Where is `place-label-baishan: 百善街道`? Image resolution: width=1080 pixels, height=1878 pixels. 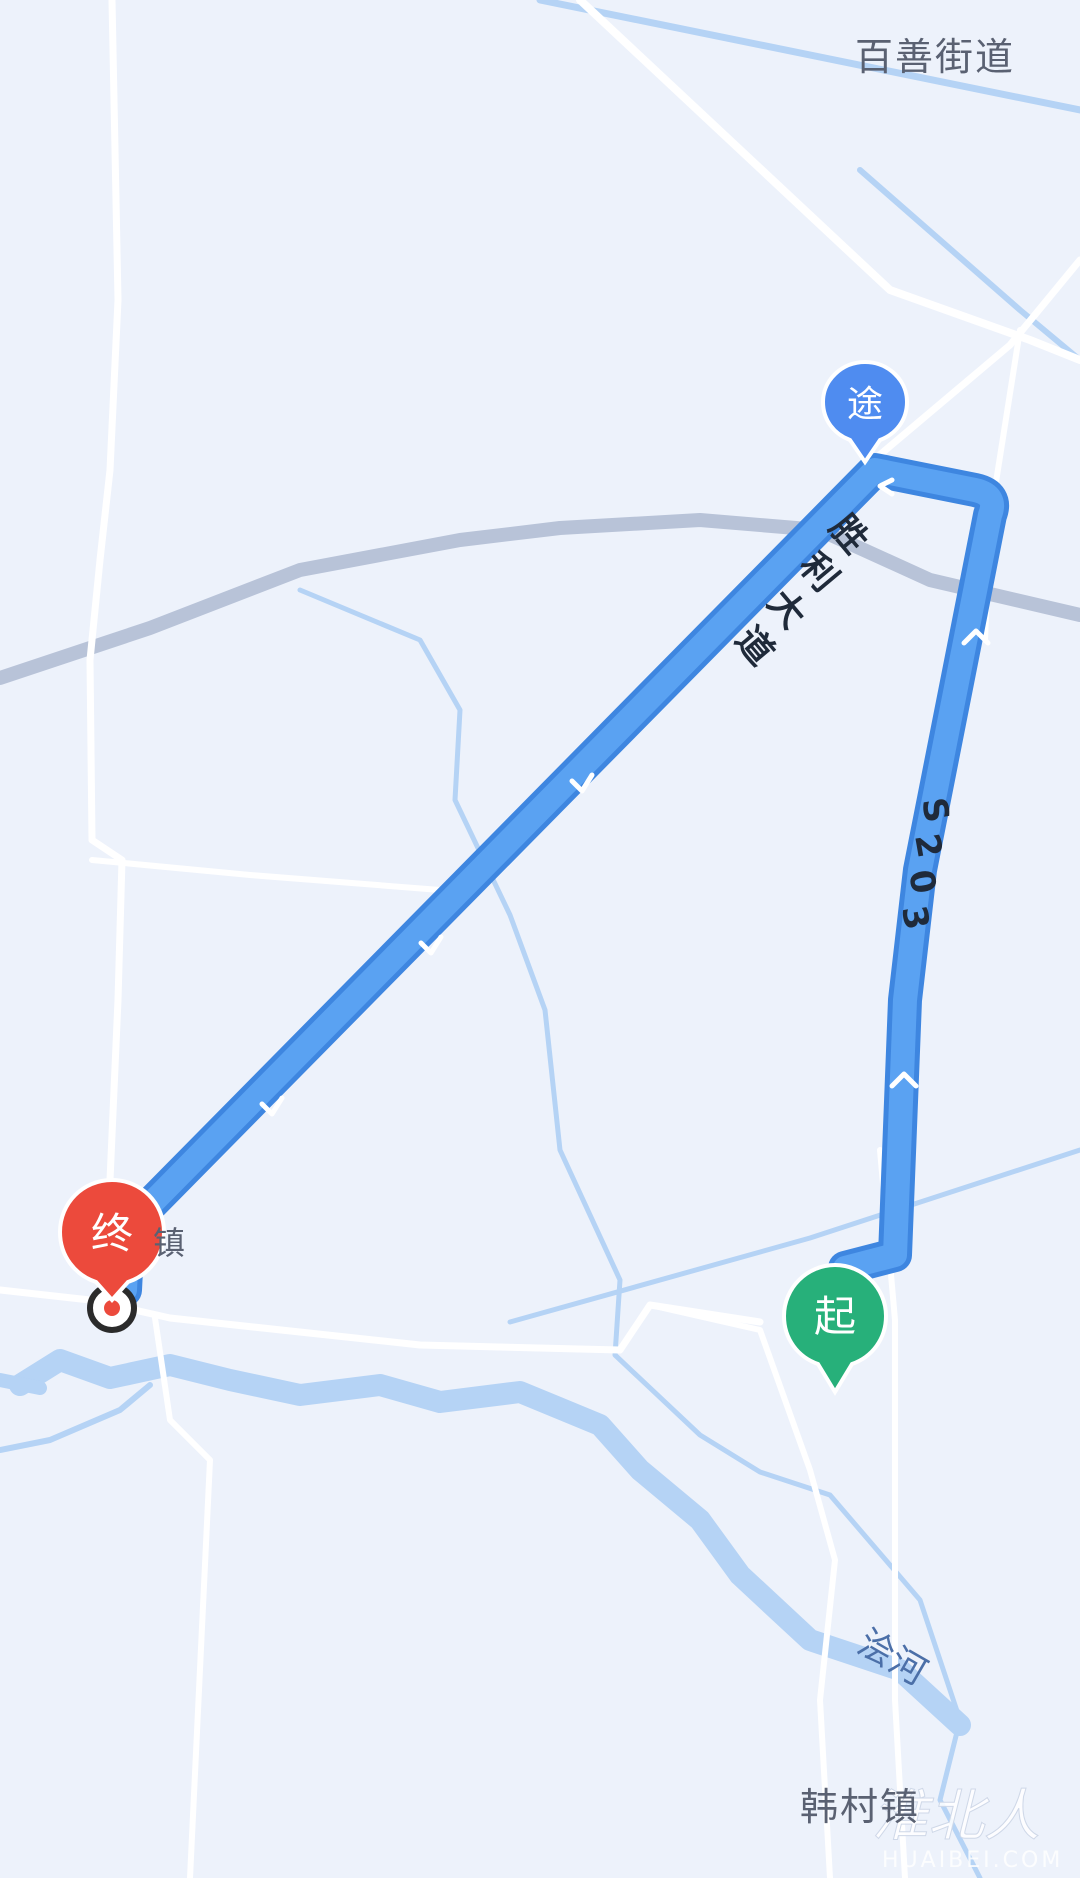
place-label-baishan: 百善街道 is located at coordinates (935, 57).